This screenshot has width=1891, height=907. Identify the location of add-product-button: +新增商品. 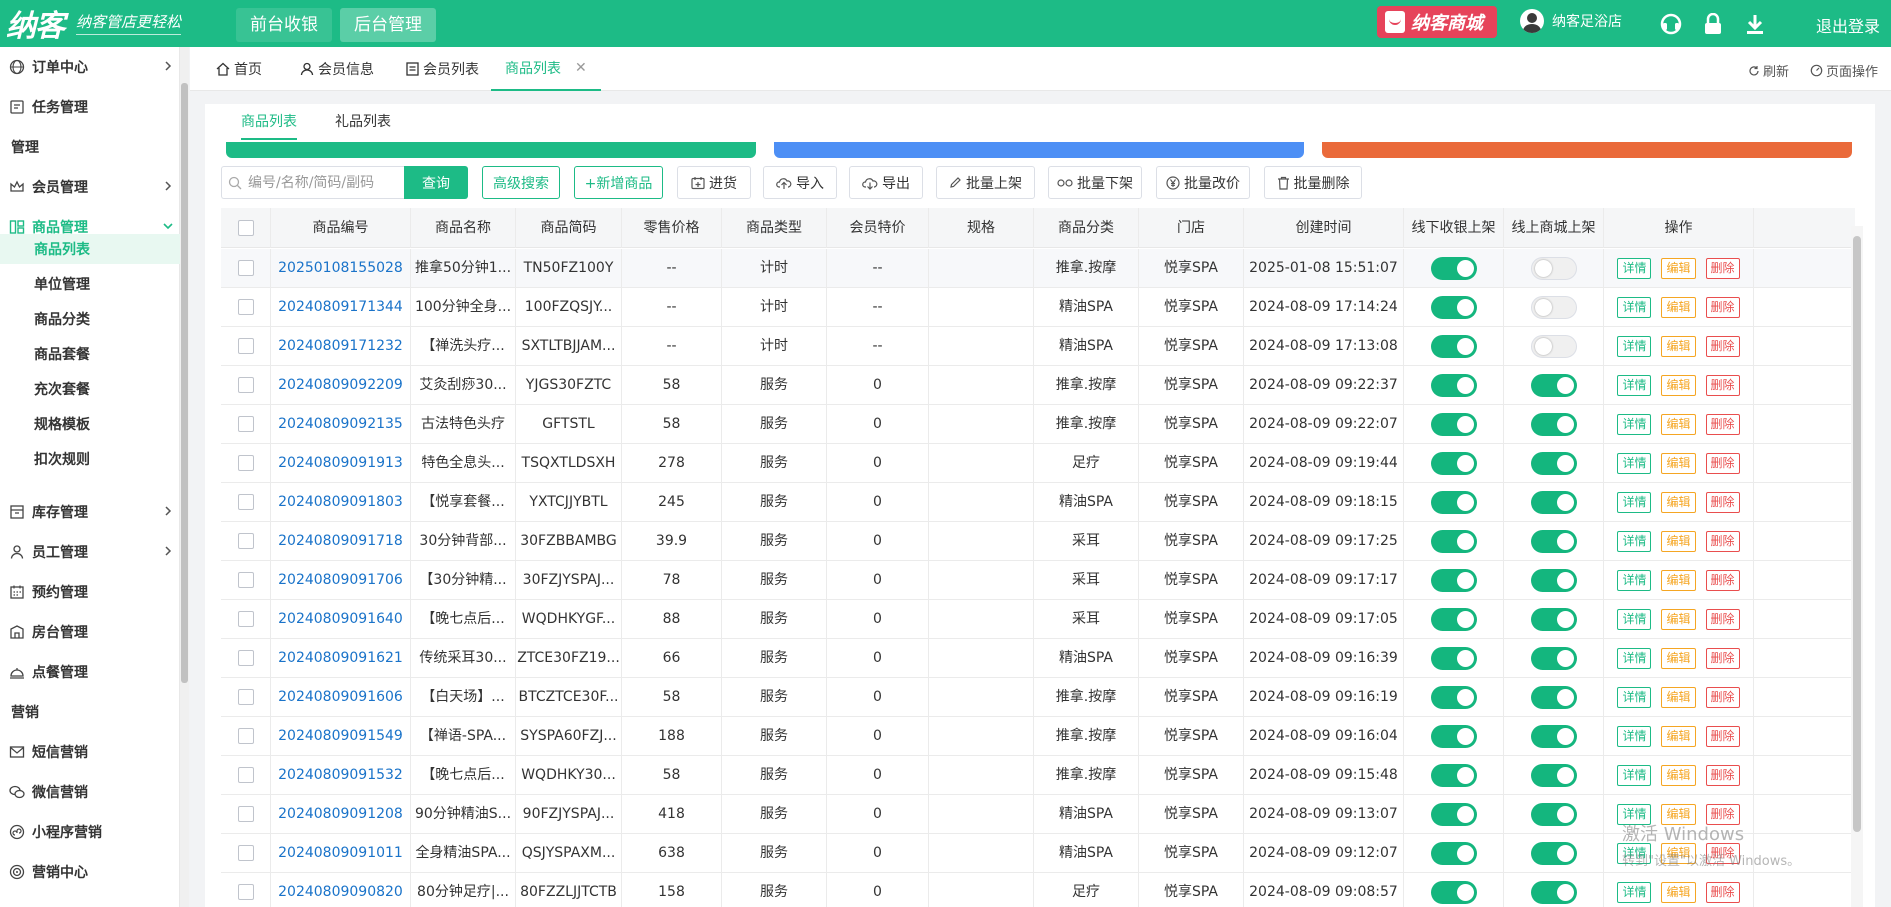
(618, 182).